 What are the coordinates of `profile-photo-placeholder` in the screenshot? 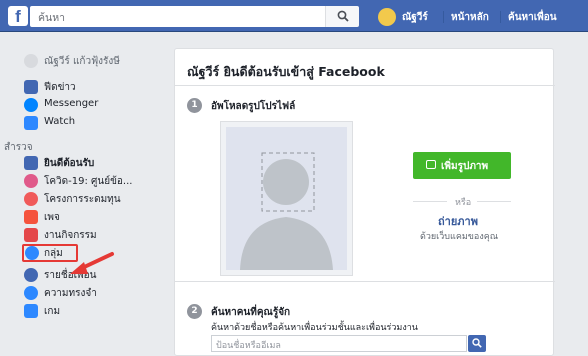 It's located at (286, 198).